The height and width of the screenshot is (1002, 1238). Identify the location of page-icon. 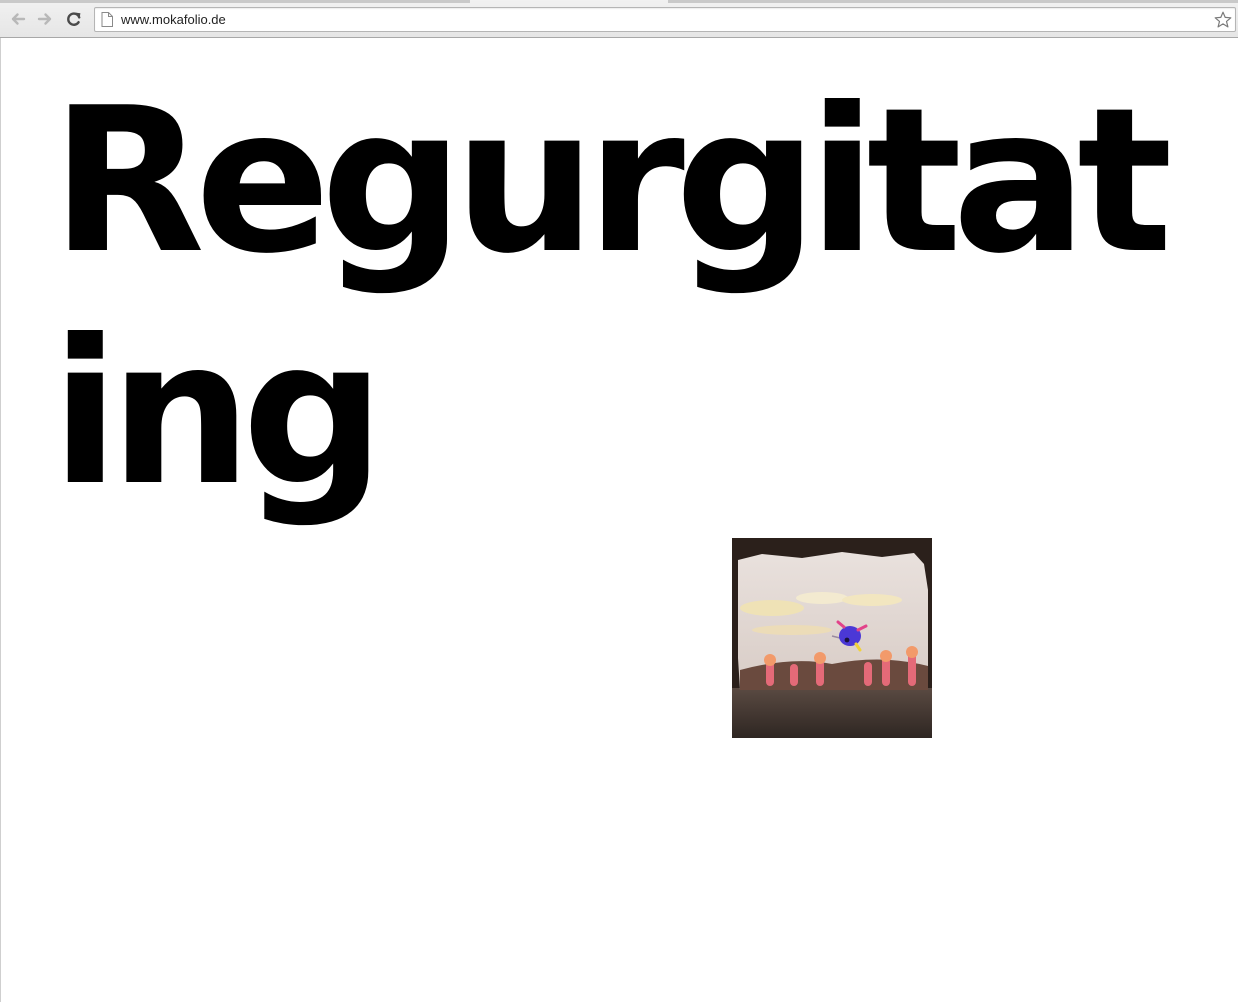
(107, 19).